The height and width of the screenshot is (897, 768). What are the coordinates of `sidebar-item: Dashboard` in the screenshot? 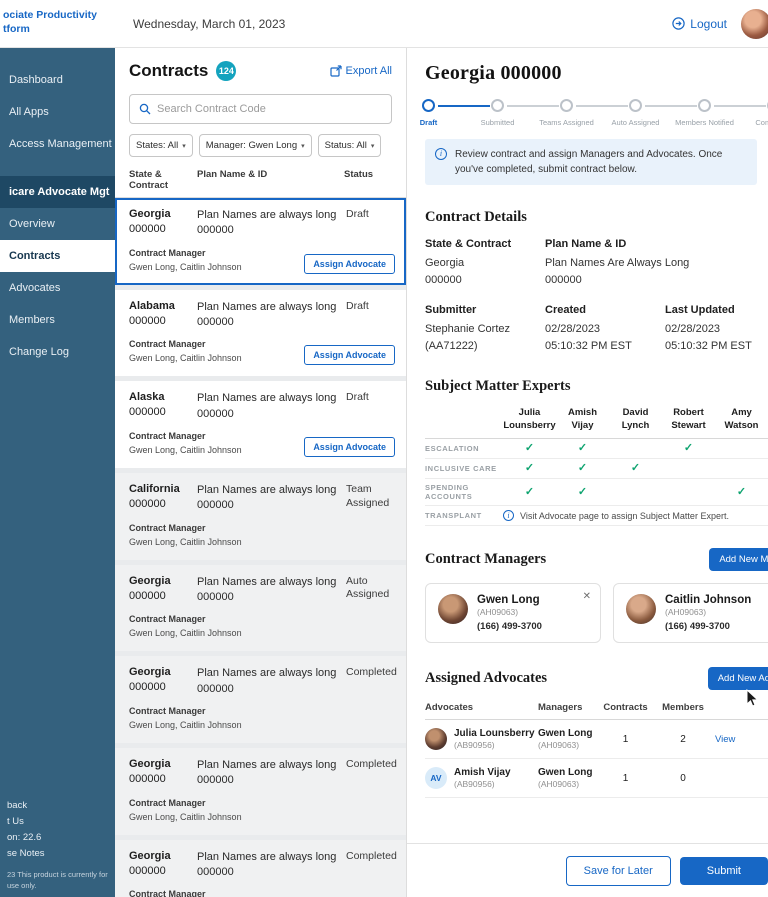 It's located at (57, 80).